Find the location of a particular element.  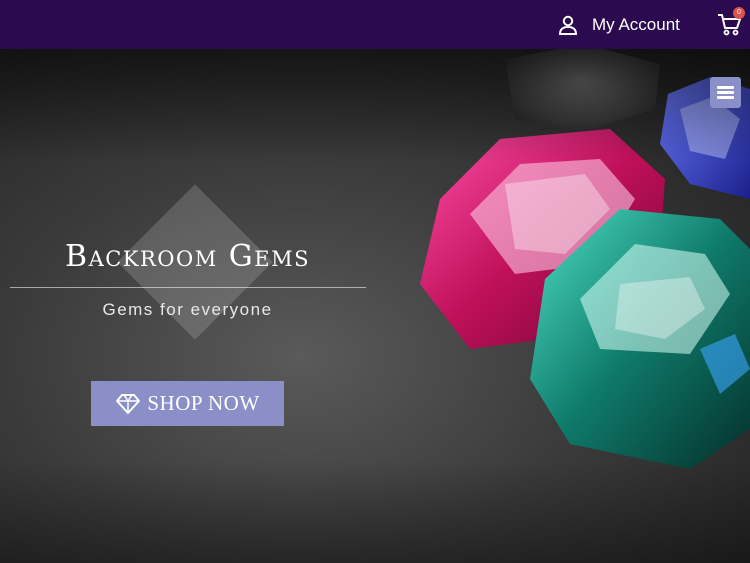

shop-now-label: SHOP NOW is located at coordinates (203, 403).